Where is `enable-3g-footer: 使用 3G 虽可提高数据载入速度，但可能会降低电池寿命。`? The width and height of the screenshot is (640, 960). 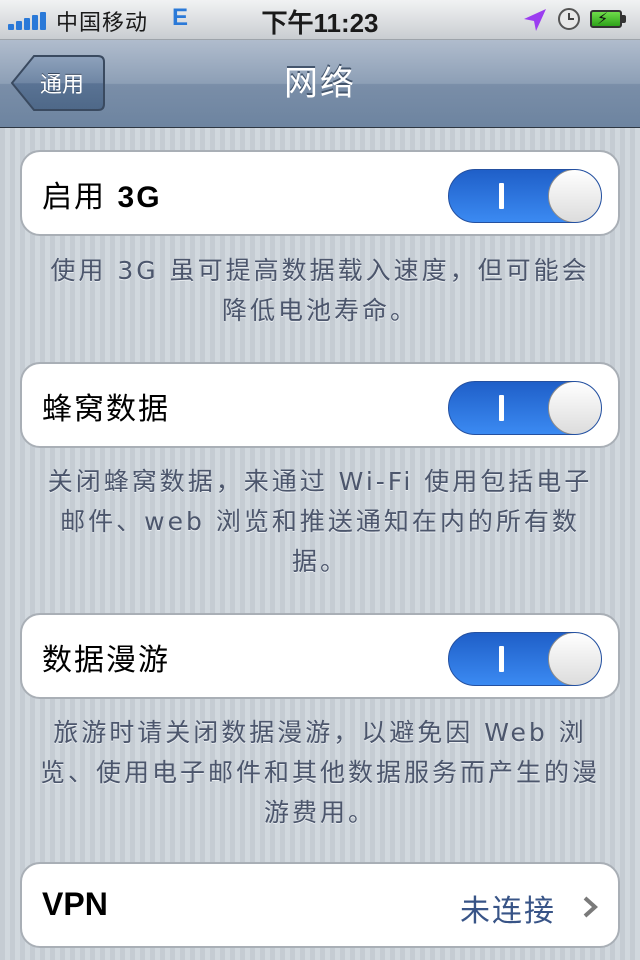
enable-3g-footer: 使用 3G 虽可提高数据载入速度，但可能会降低电池寿命。 is located at coordinates (320, 290).